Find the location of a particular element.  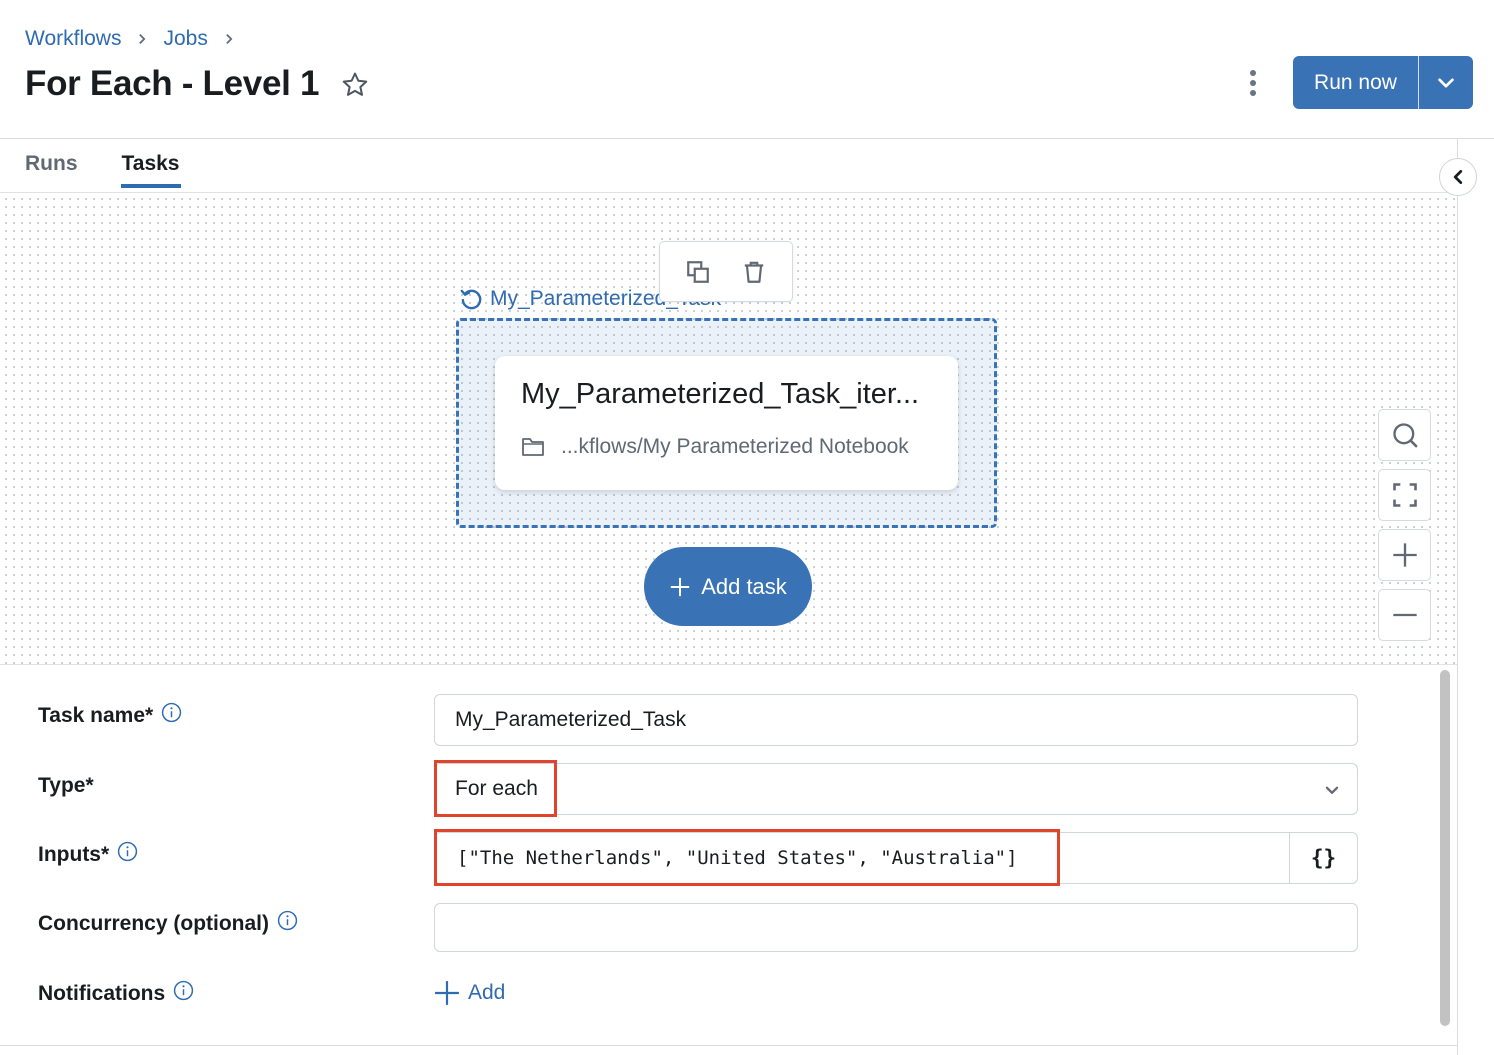

notifications-label: Notifications is located at coordinates (116, 993).